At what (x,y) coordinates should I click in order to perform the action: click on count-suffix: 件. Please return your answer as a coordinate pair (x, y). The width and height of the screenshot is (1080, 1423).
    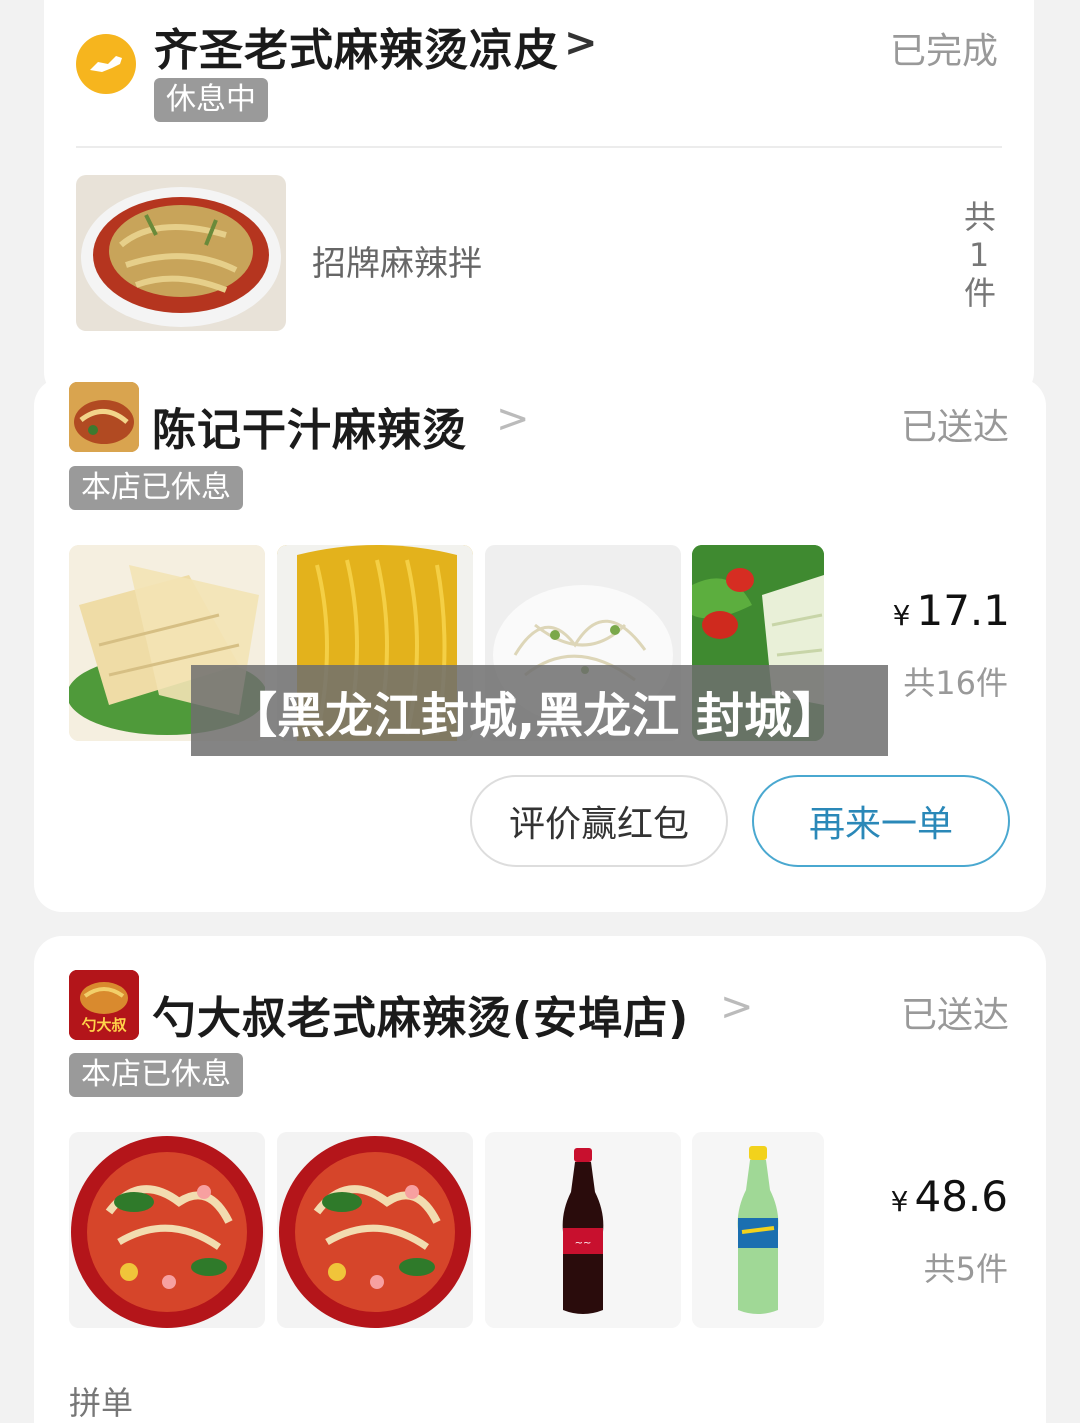
    Looking at the image, I should click on (980, 293).